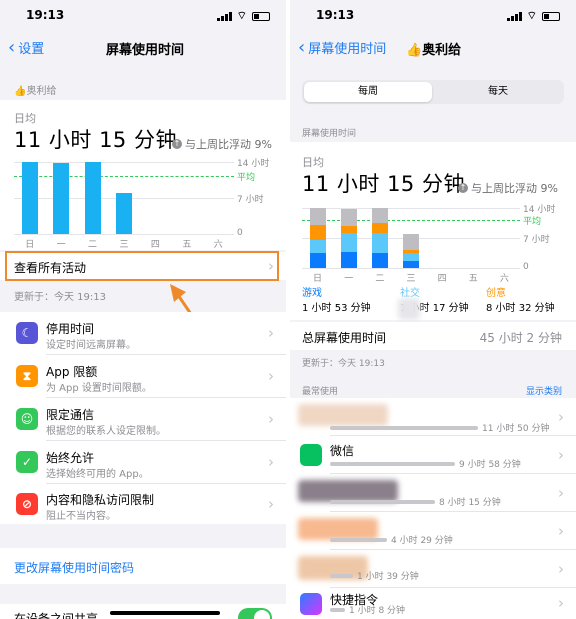 This screenshot has height=619, width=576. Describe the element at coordinates (218, 245) in the screenshot. I see `x-tick-label: 六` at that location.